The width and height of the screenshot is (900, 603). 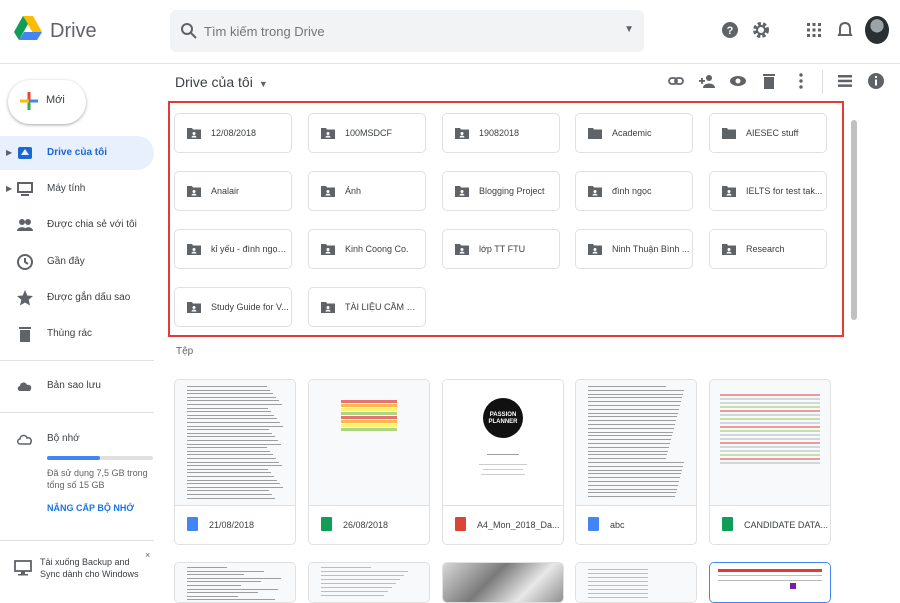 I want to click on sidebar-item-backups: Bản sao lưu, so click(x=77, y=386).